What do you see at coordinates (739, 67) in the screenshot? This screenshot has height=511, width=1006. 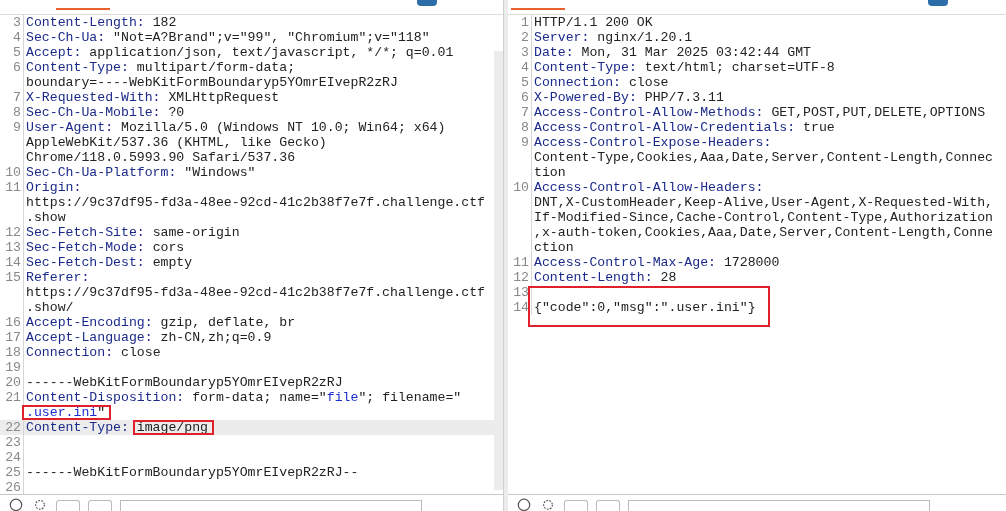 I see `code-text: text/html; charset=UTF-8` at bounding box center [739, 67].